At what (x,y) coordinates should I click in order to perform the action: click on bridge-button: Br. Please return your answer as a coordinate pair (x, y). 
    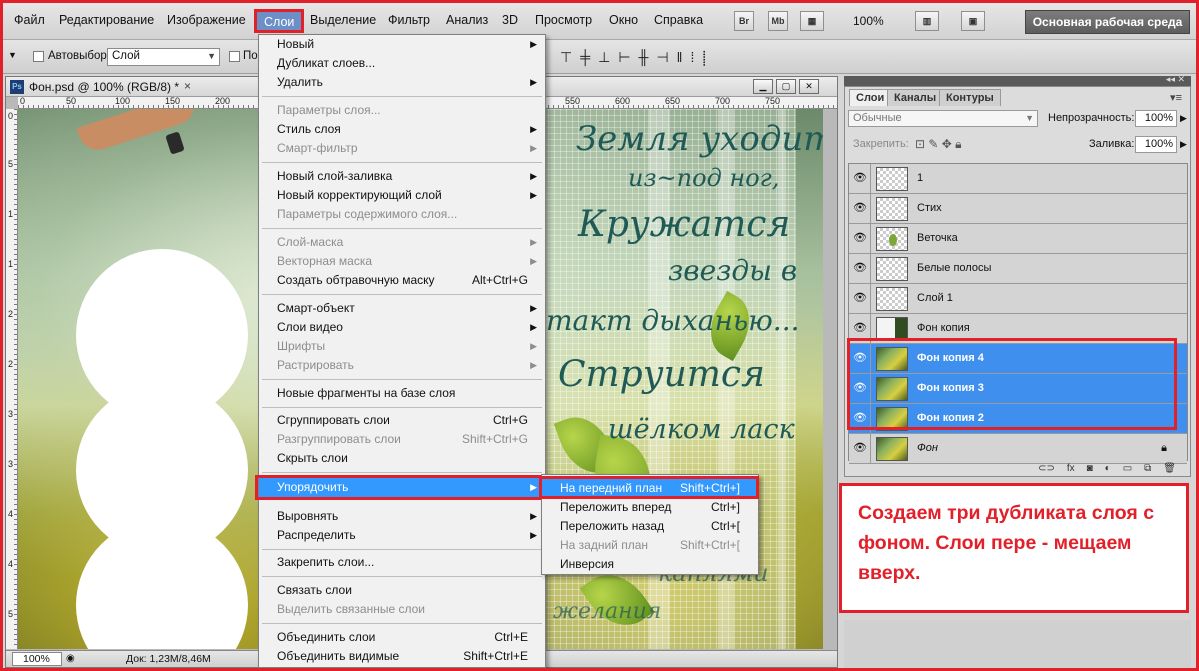
    Looking at the image, I should click on (744, 21).